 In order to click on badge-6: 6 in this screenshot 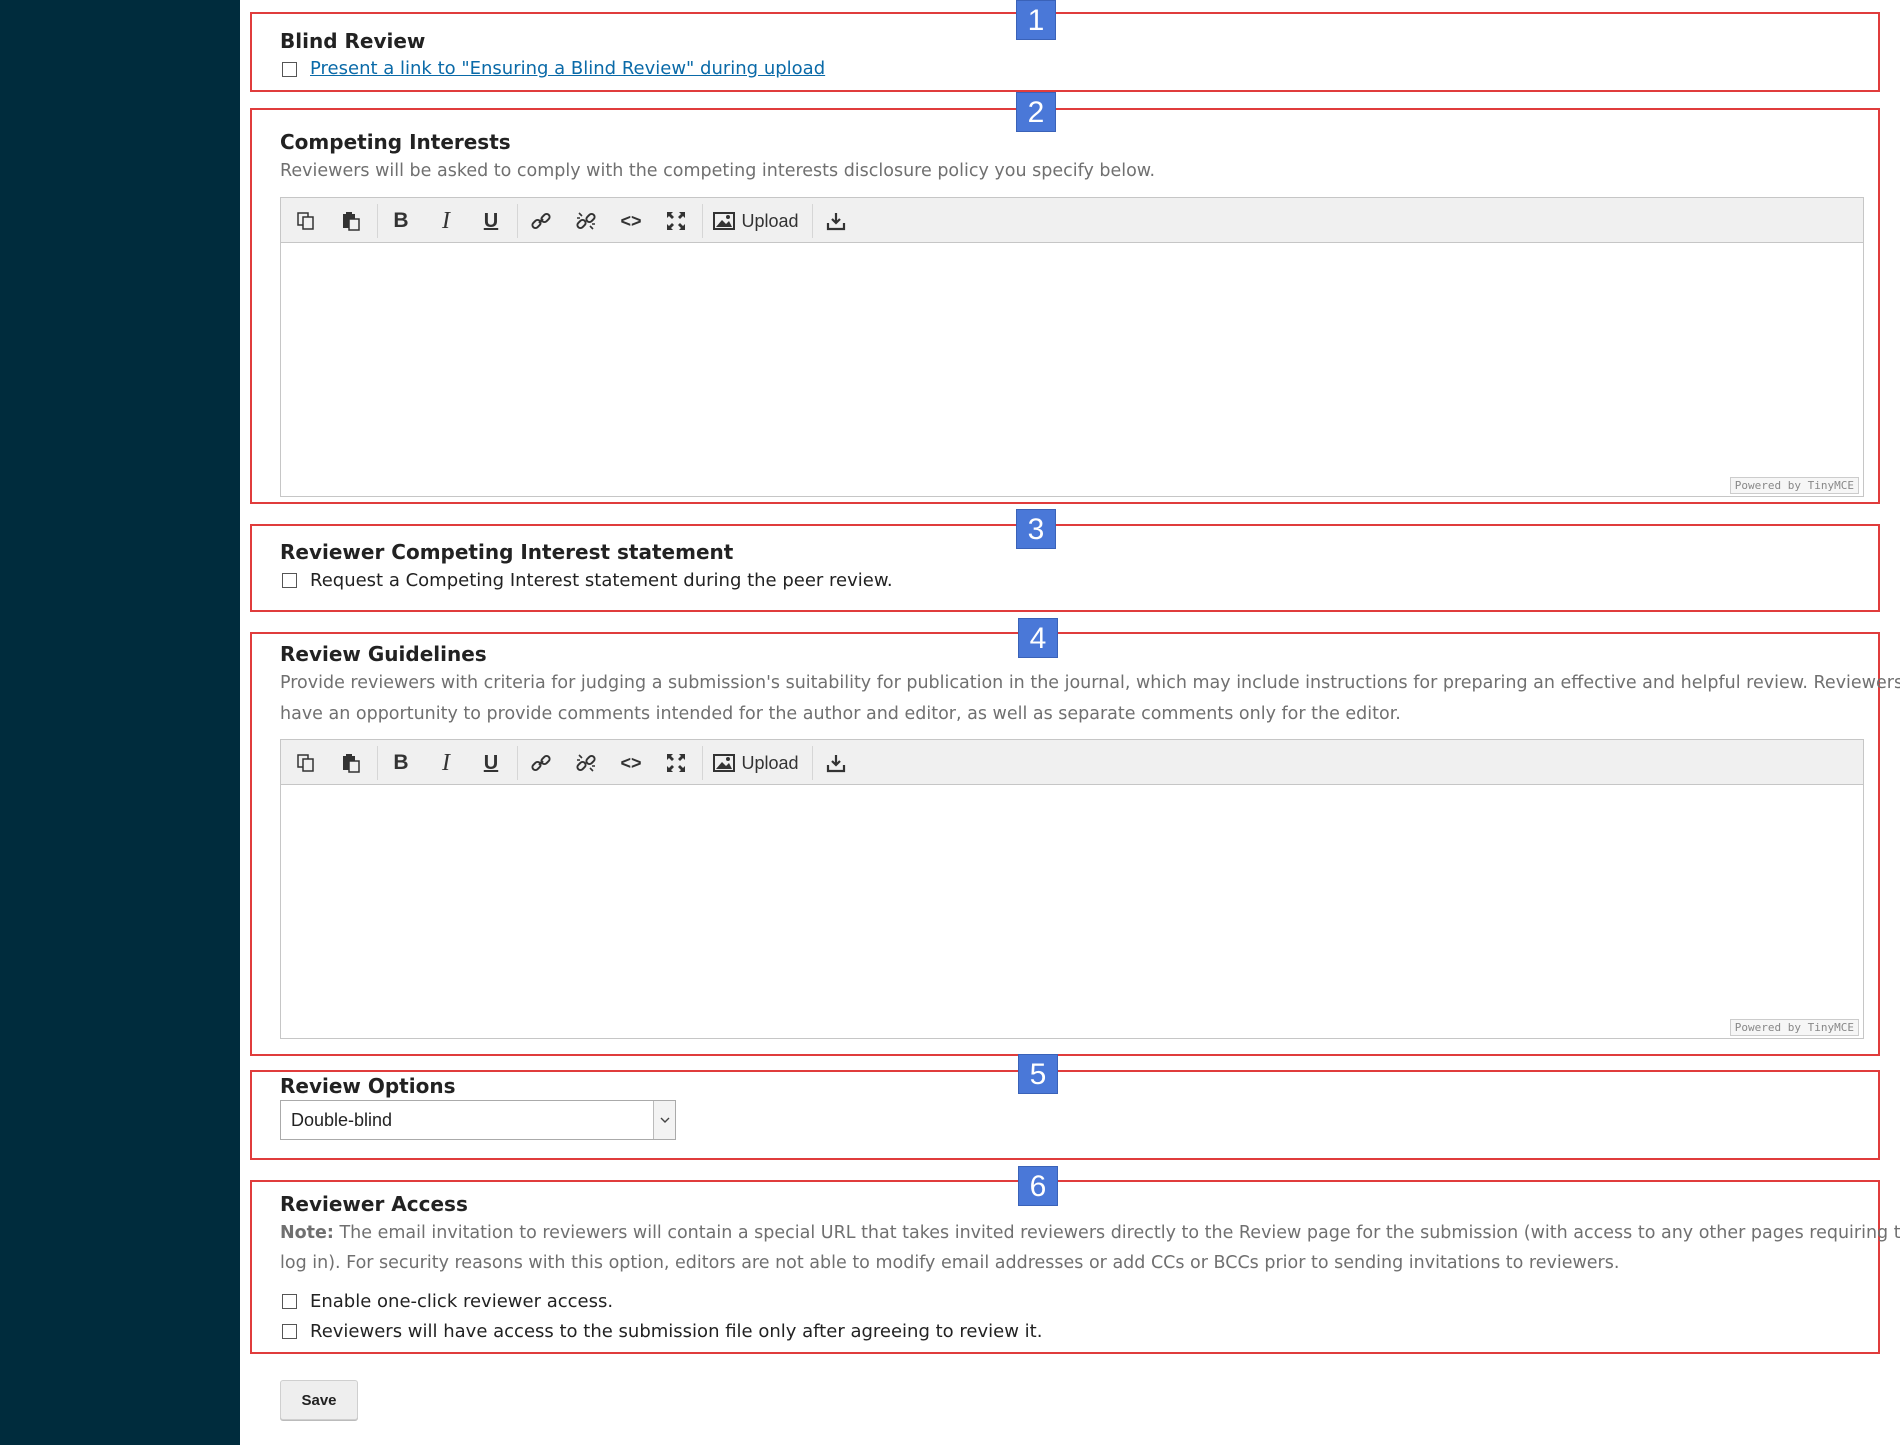, I will do `click(1038, 1186)`.